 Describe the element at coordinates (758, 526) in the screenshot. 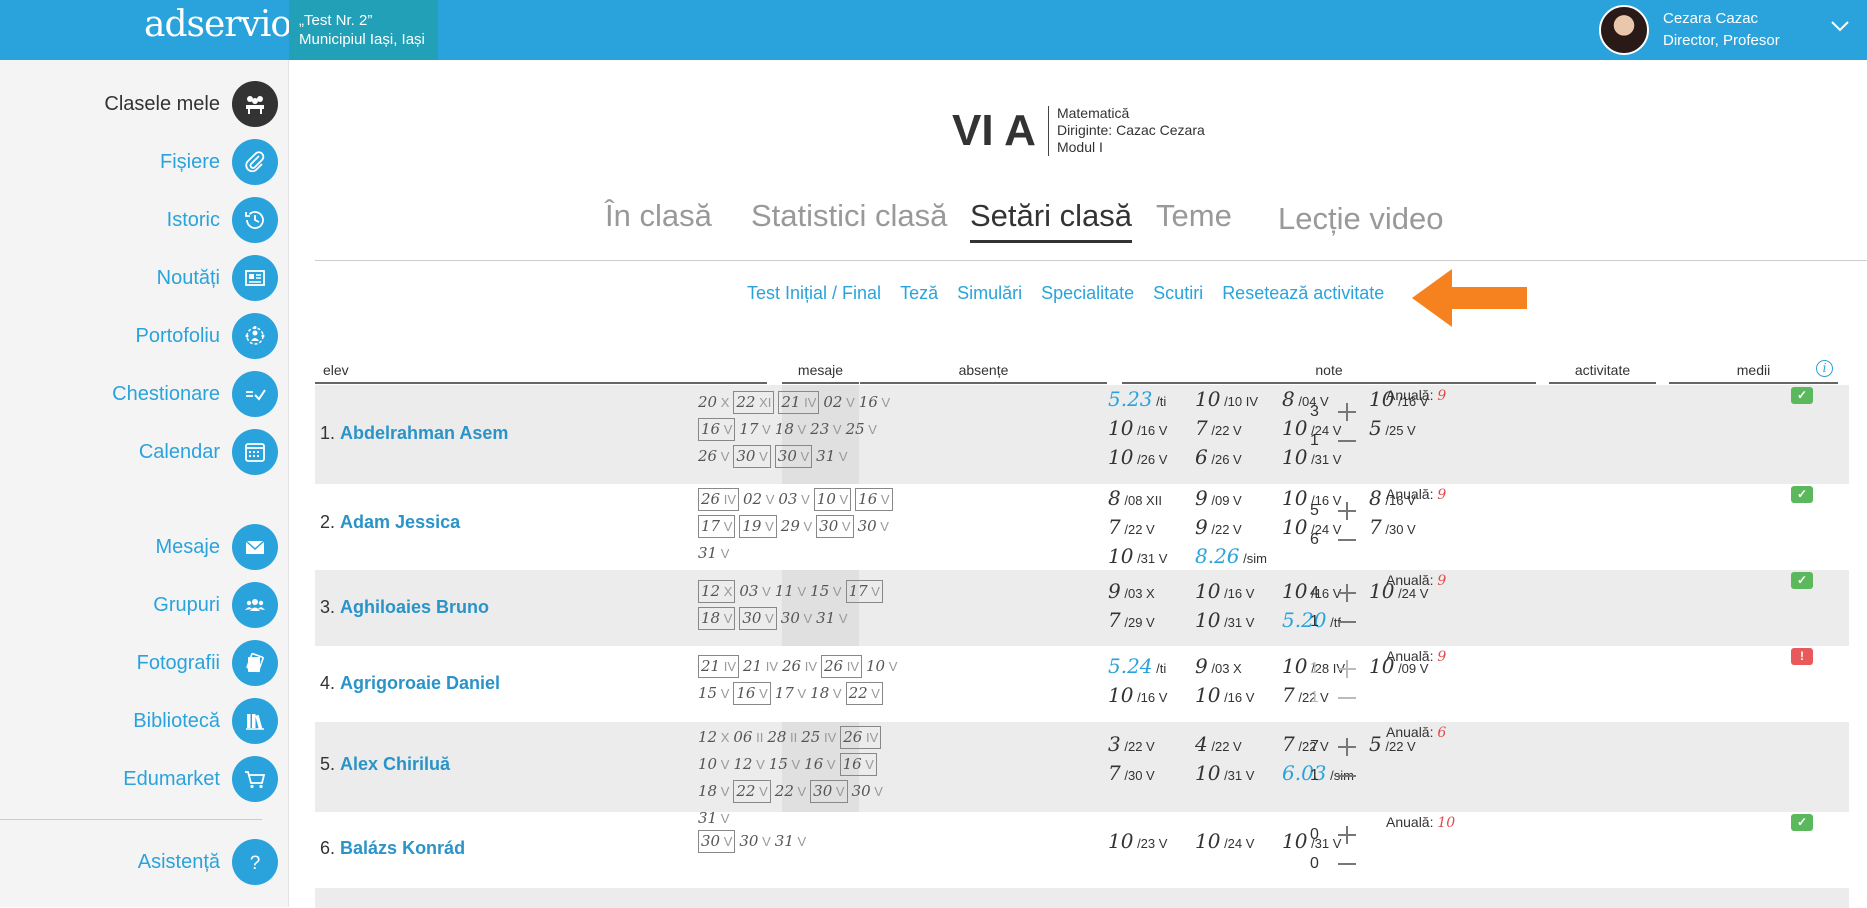

I see `motivated-absence: 19 V` at that location.